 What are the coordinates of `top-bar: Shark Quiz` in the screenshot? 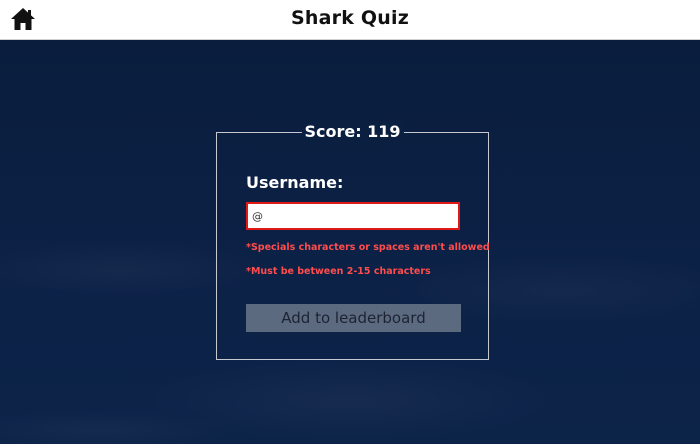 It's located at (350, 20).